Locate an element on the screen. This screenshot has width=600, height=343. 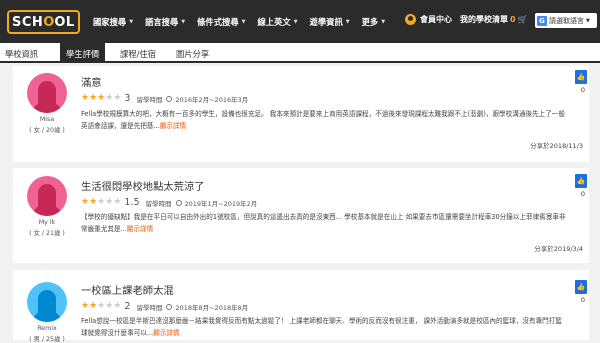
logo-text-start: SCH is located at coordinates (28, 22).